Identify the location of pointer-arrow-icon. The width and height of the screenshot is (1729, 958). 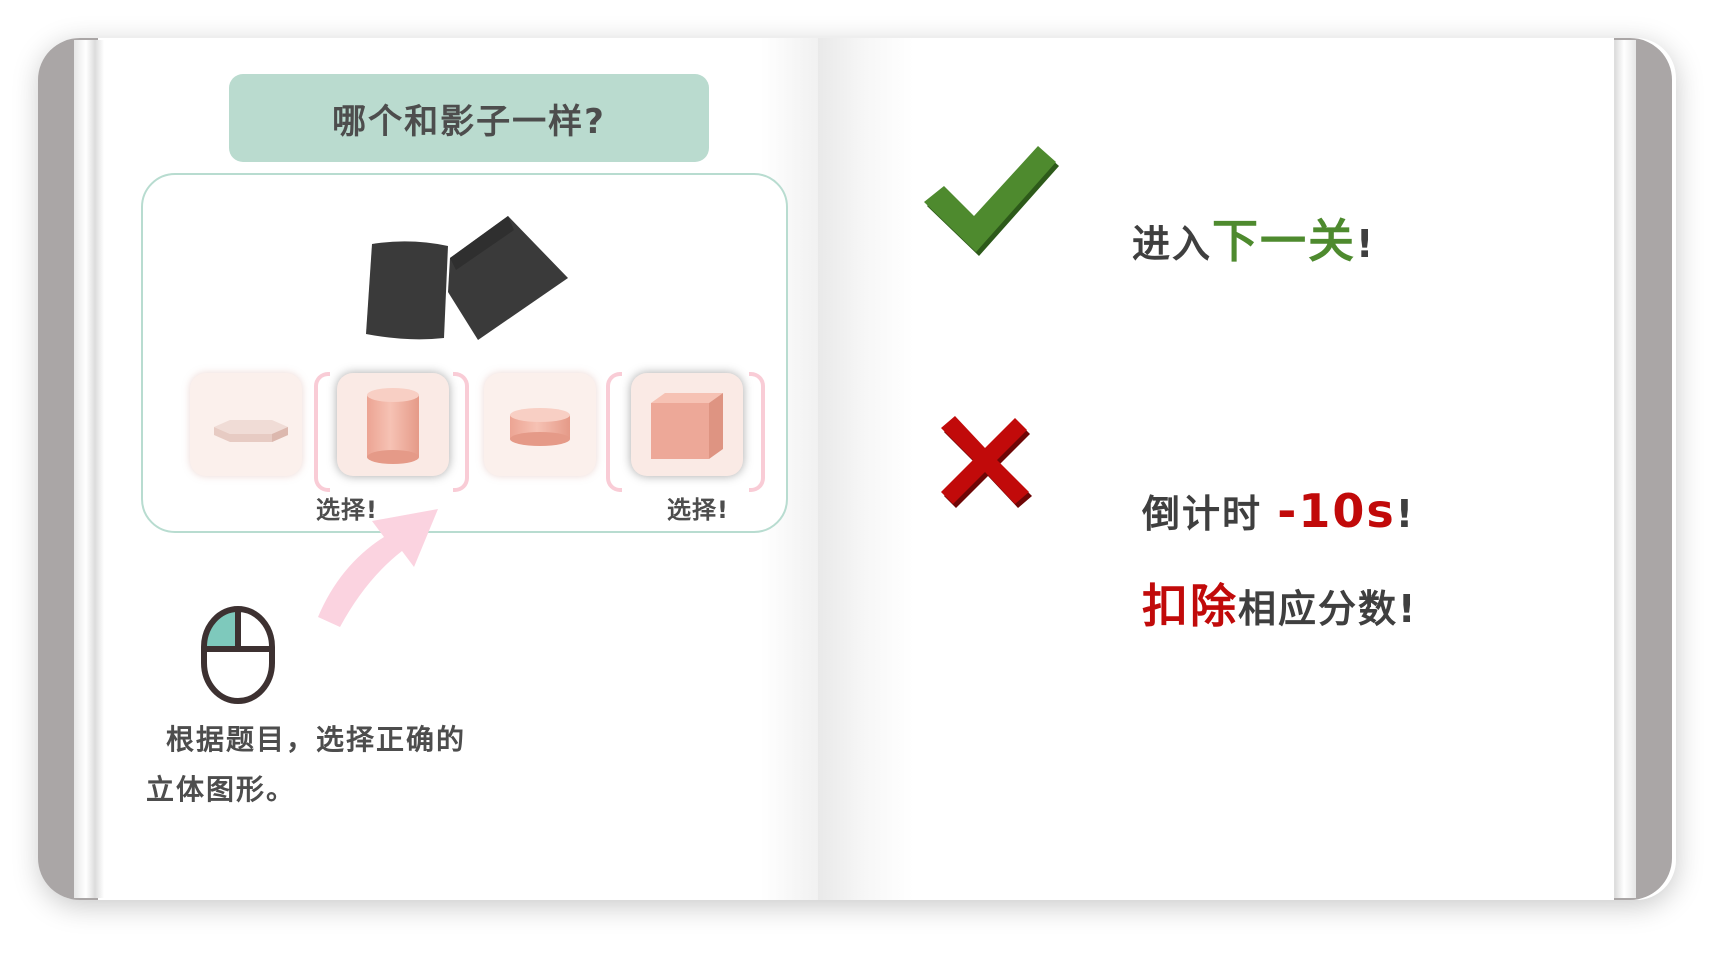
(378, 568).